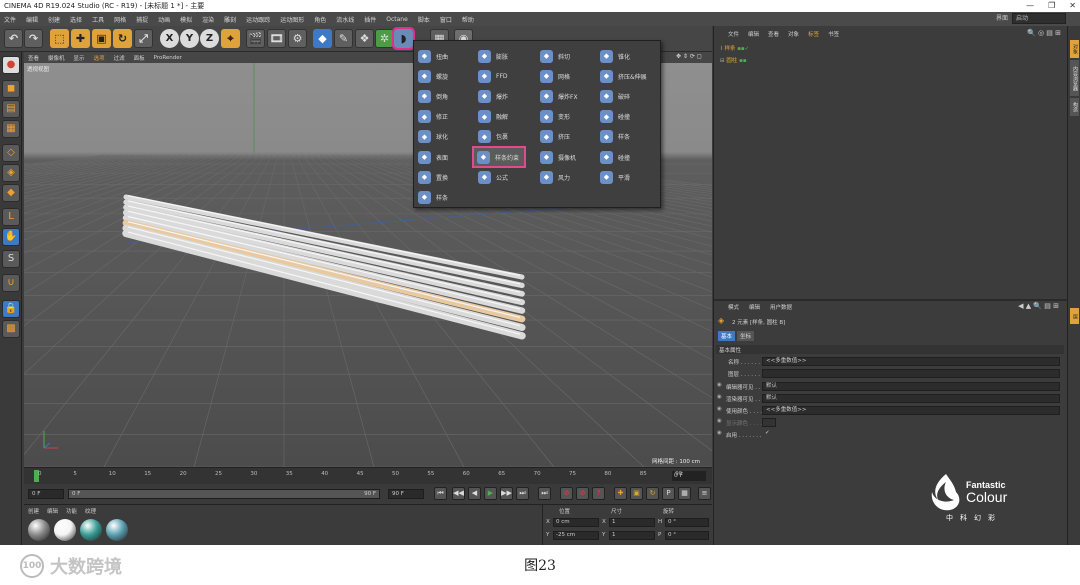 Image resolution: width=1080 pixels, height=585 pixels. Describe the element at coordinates (11, 153) in the screenshot. I see `points-mode-icon: ◇` at that location.